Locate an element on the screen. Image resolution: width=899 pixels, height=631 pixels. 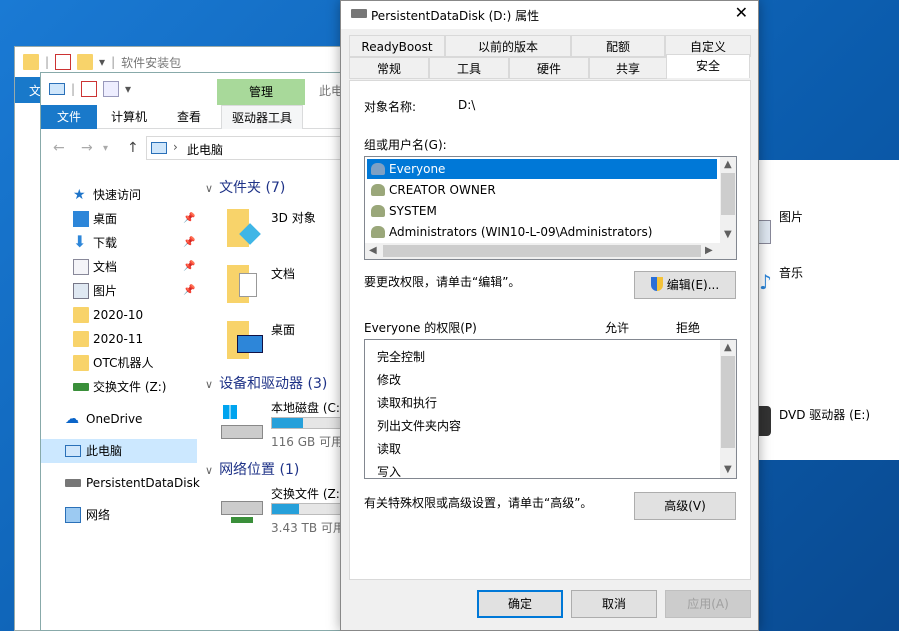
picture-icon is located at coordinates (764, 232).